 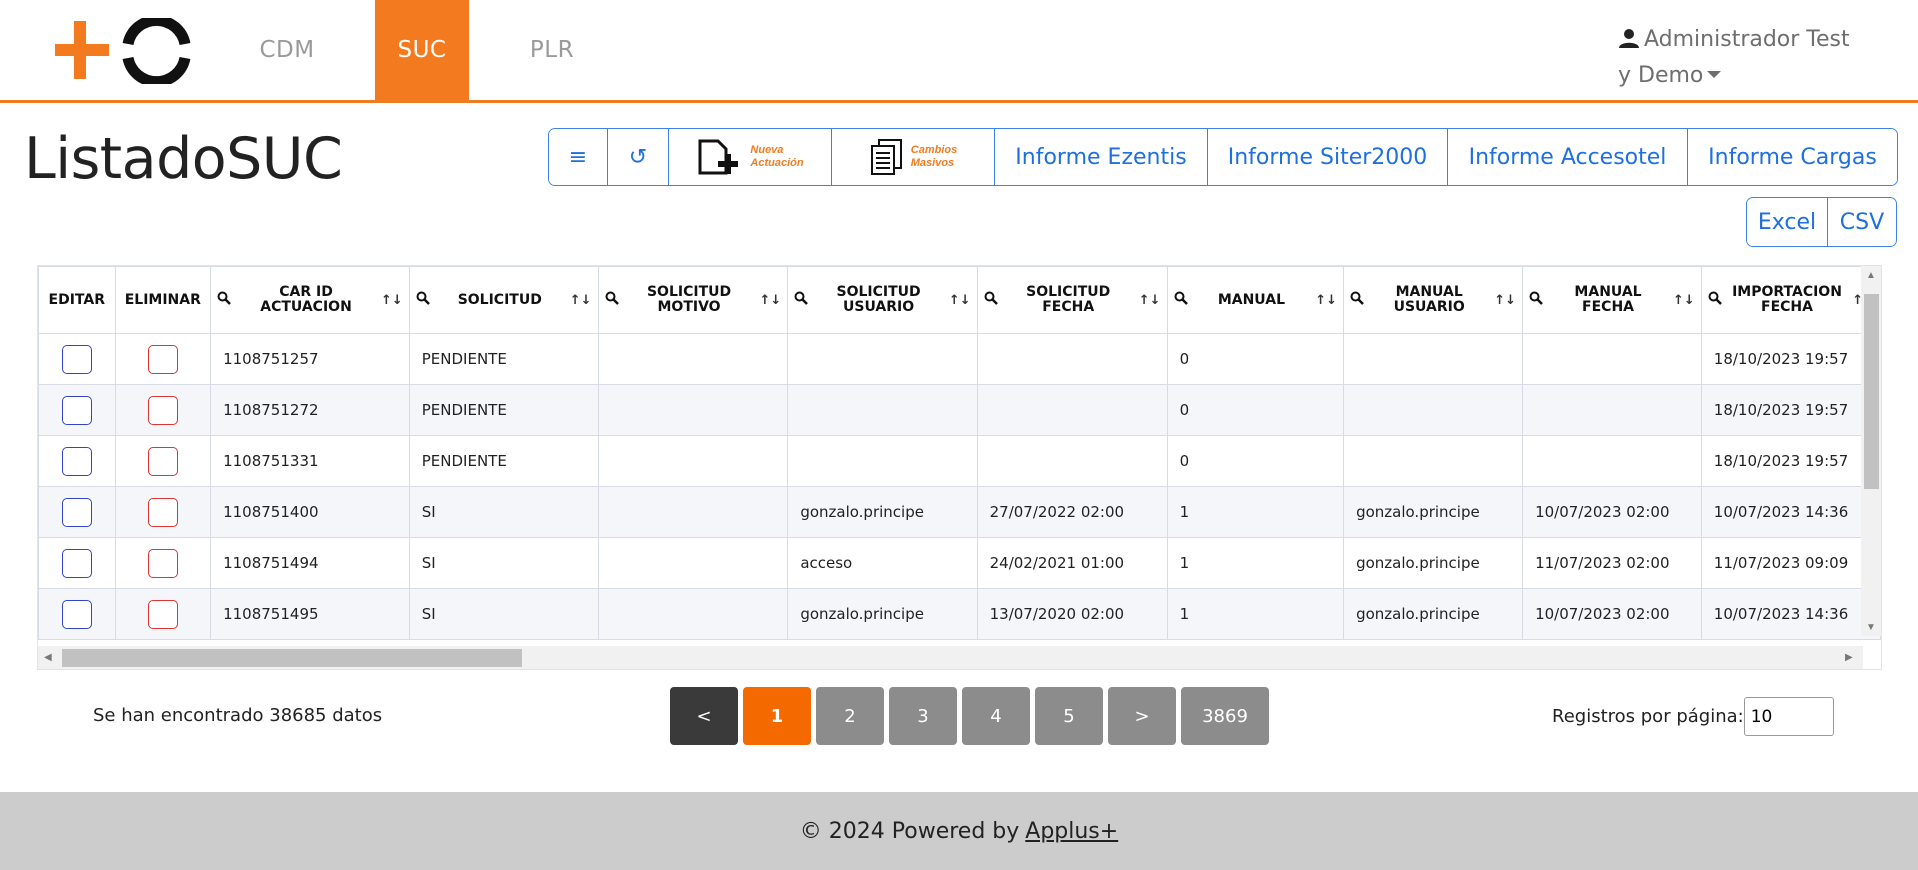 What do you see at coordinates (777, 716) in the screenshot?
I see `page-button-1: 1` at bounding box center [777, 716].